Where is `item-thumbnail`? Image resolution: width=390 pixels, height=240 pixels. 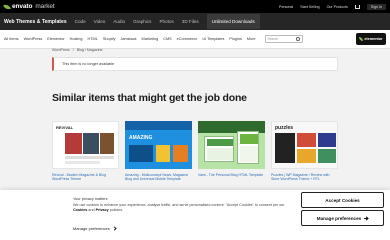
item-thumbnail is located at coordinates (231, 145).